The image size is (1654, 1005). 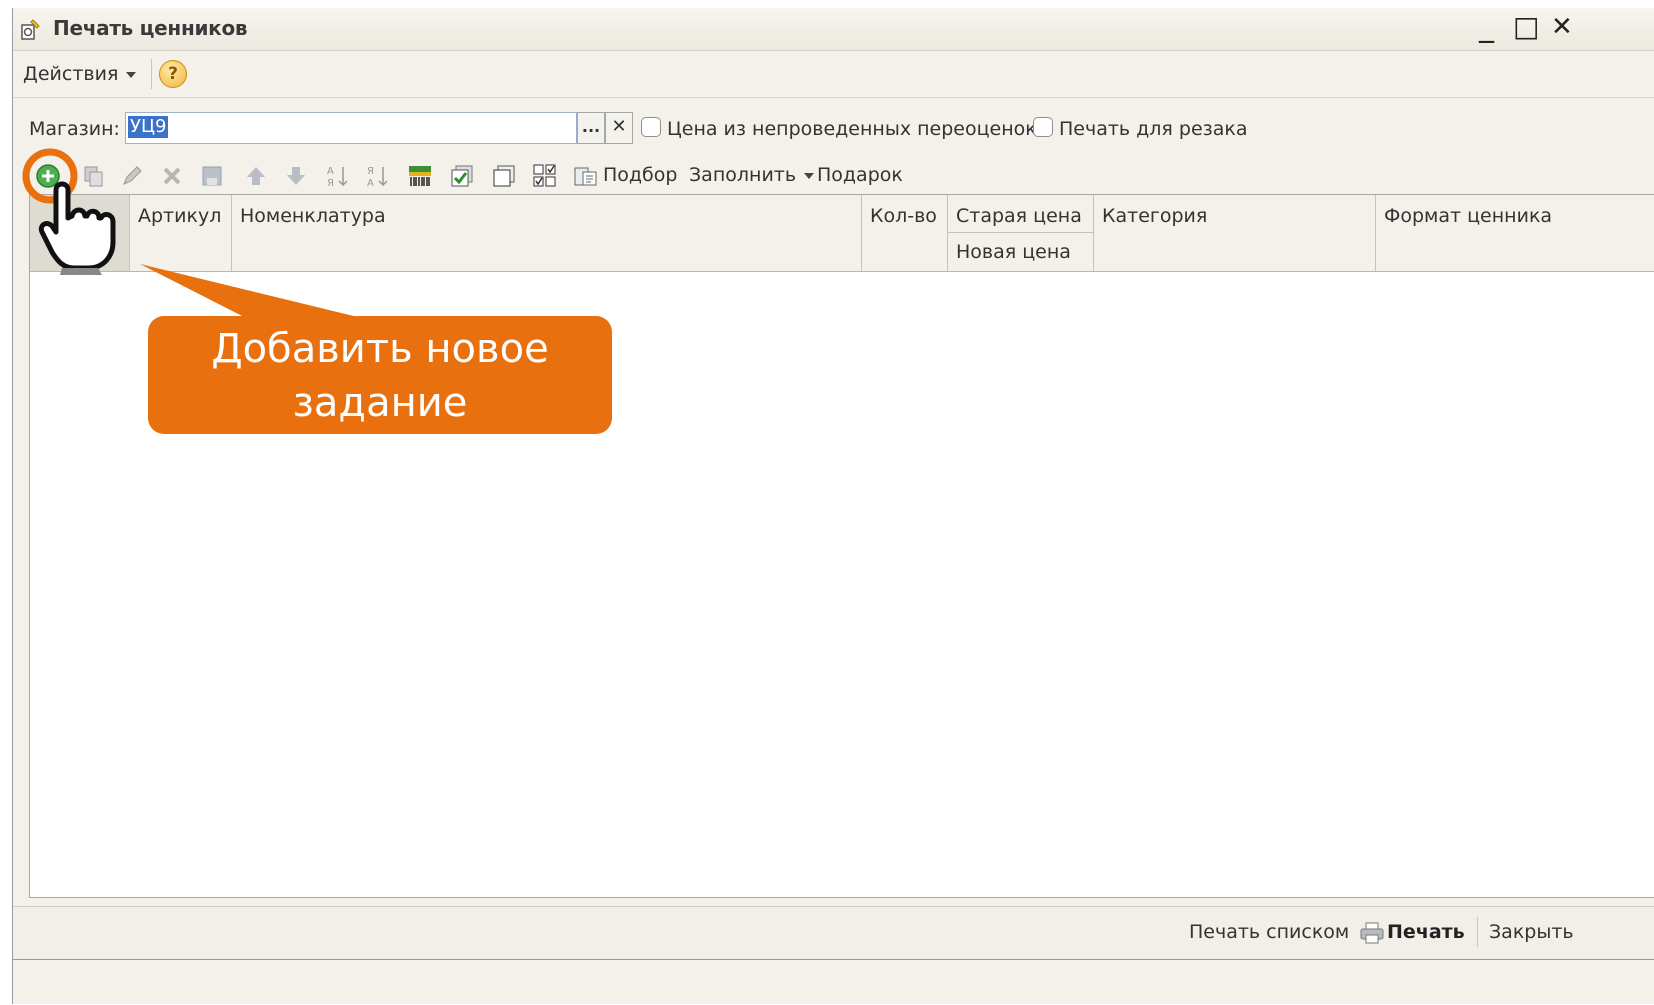 I want to click on column-nomenclature: Номенклатура, so click(x=547, y=233).